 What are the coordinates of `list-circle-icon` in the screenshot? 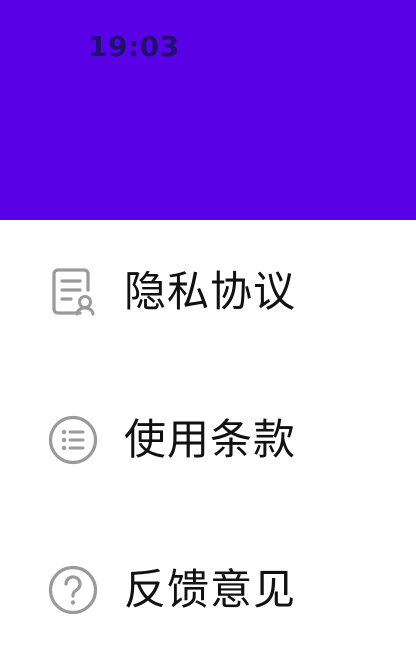 It's located at (73, 440).